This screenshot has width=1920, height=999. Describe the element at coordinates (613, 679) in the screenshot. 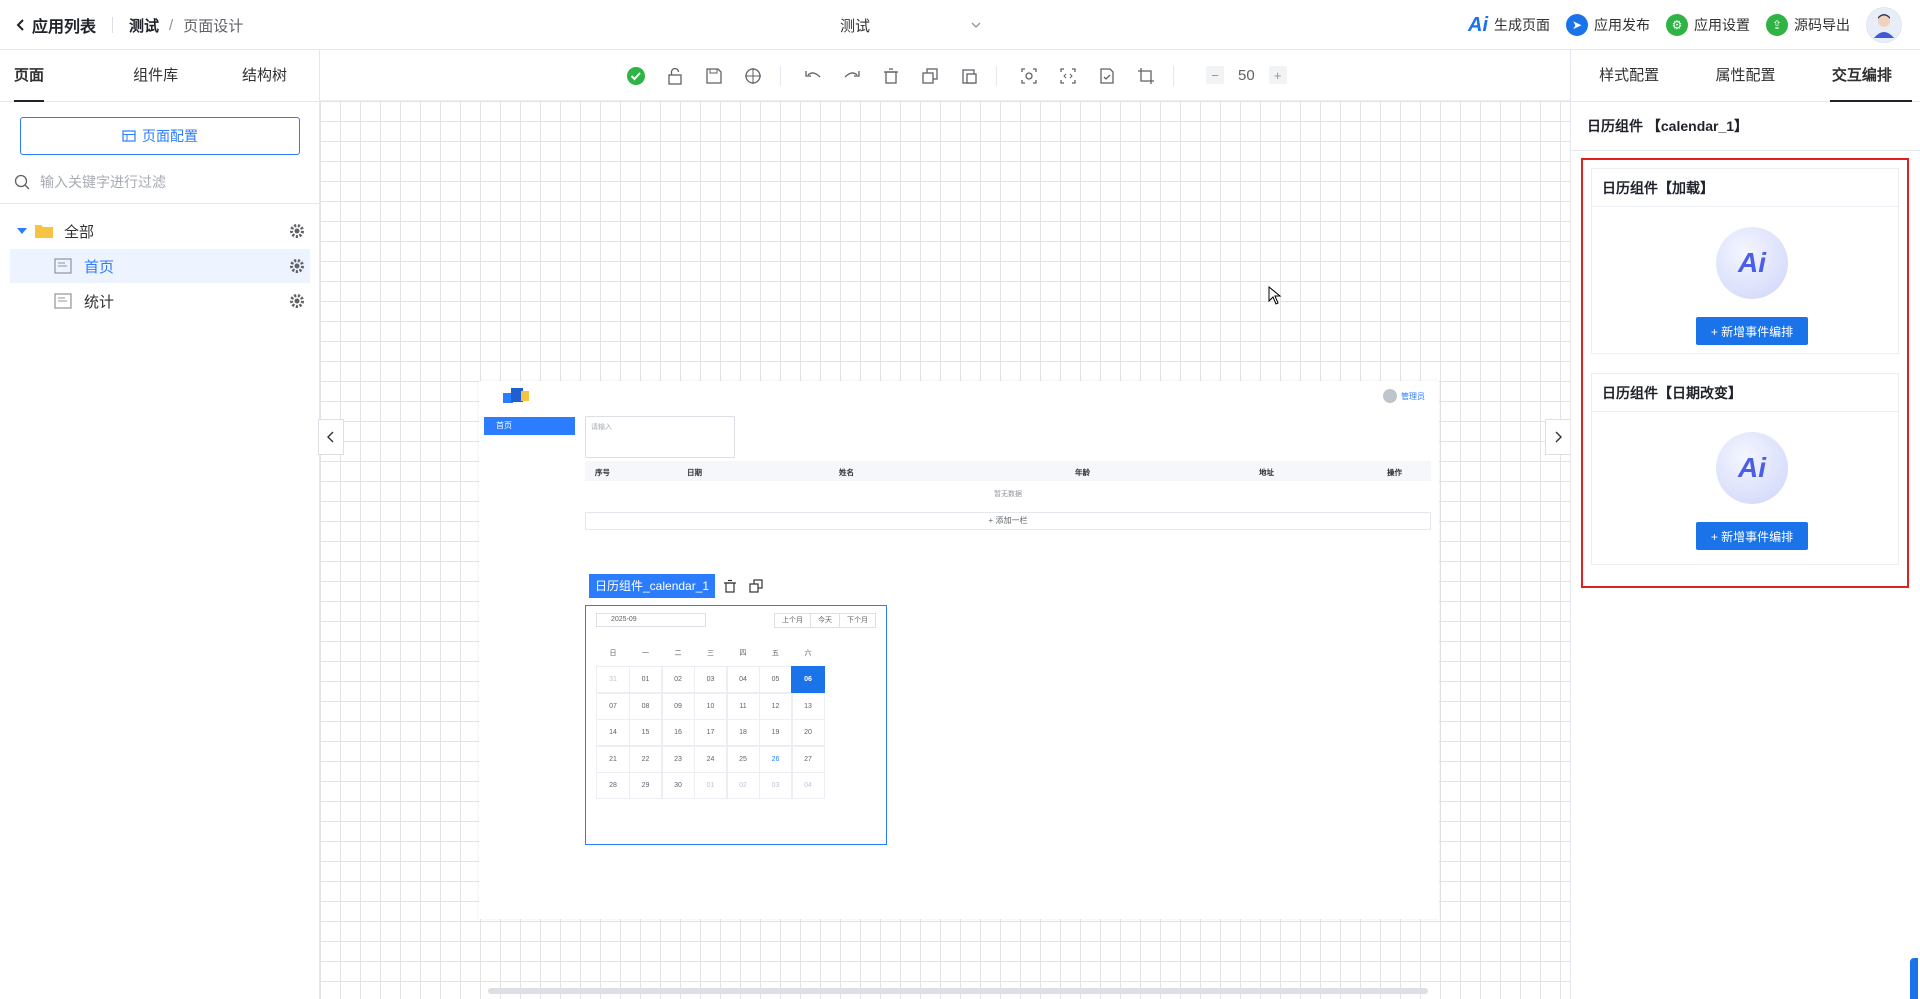

I see `calendar-day: 31` at that location.